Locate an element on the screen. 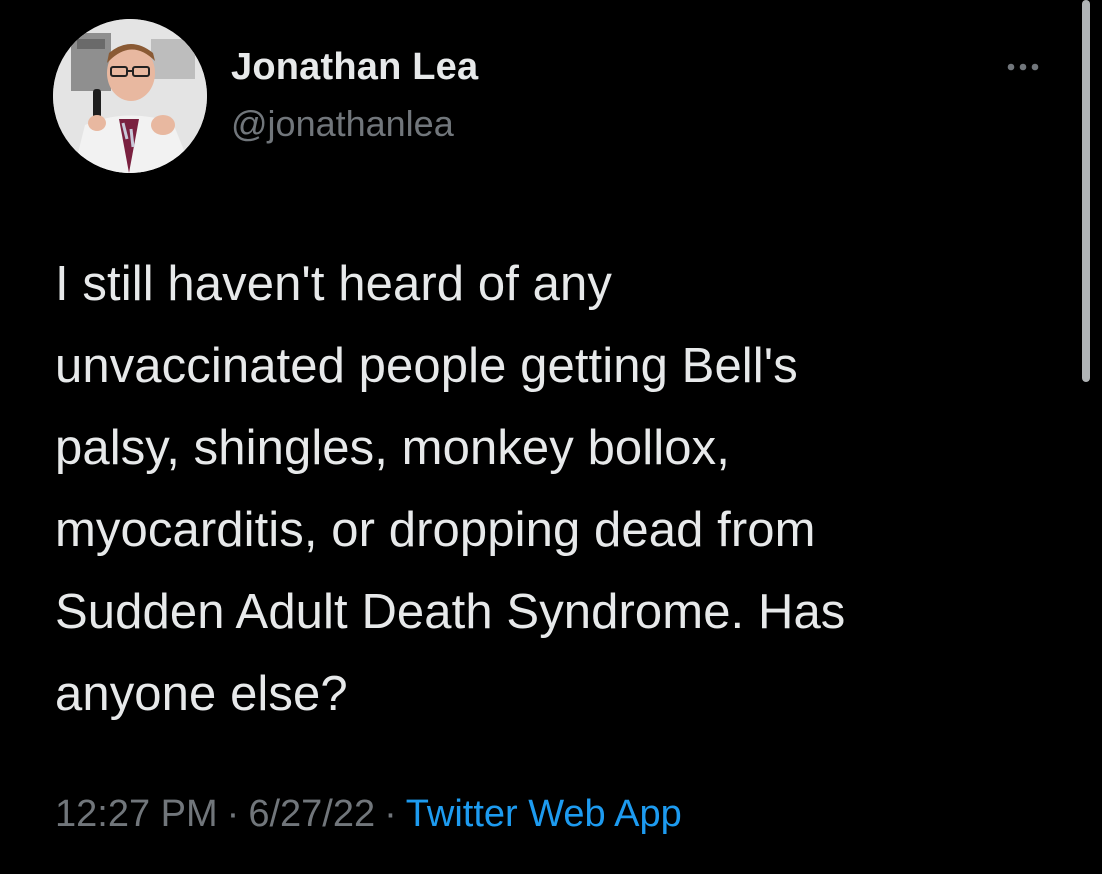 The image size is (1102, 874). more-options-button is located at coordinates (1023, 67).